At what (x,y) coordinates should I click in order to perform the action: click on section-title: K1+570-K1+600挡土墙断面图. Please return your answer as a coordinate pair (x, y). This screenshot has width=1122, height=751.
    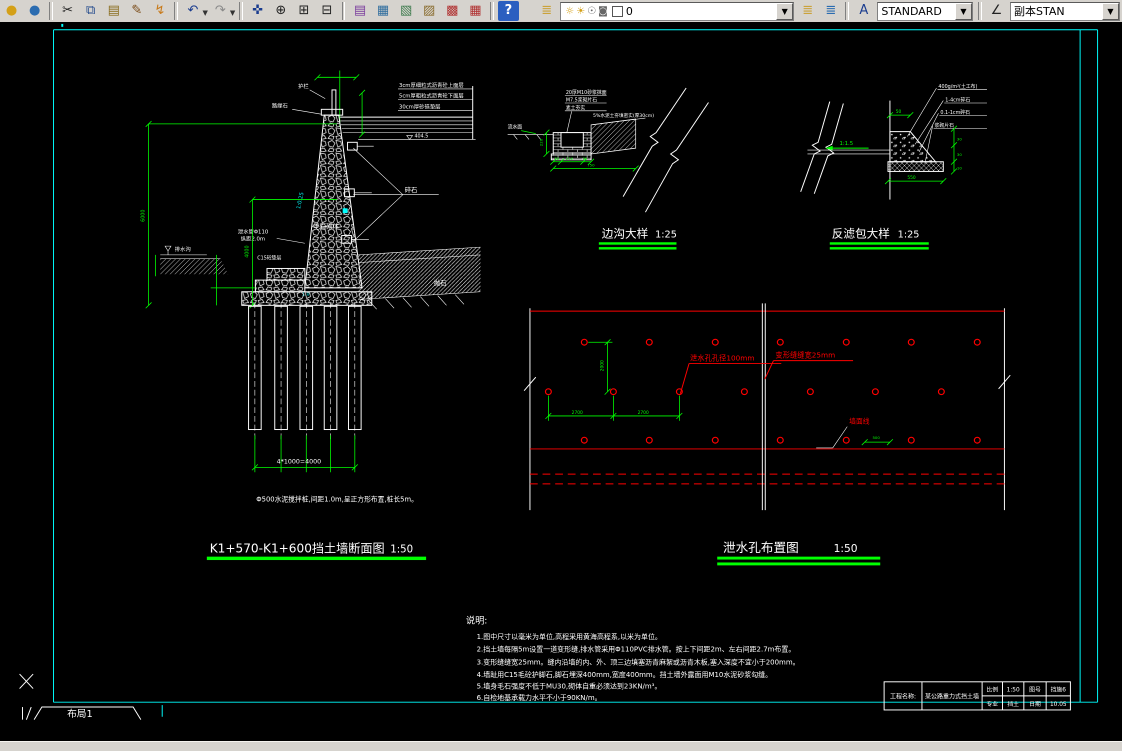
    Looking at the image, I should click on (297, 548).